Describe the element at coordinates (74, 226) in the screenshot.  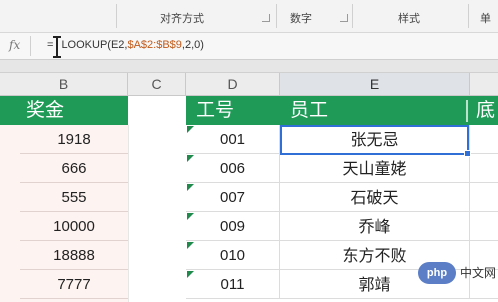
I see `bonus-cell: 10000` at that location.